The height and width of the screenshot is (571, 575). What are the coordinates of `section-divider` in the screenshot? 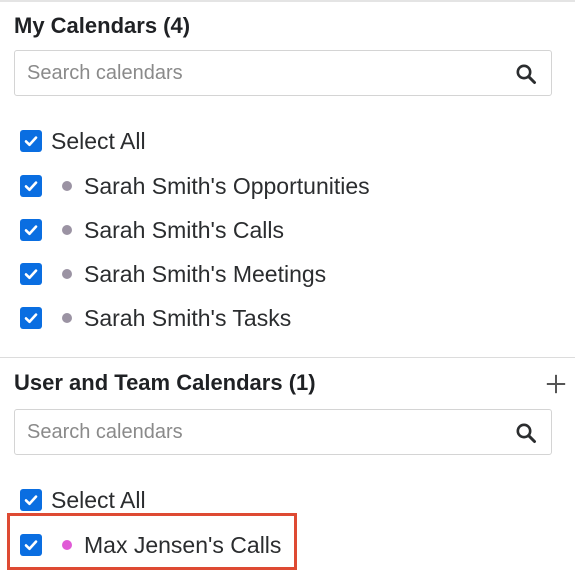 It's located at (287, 357).